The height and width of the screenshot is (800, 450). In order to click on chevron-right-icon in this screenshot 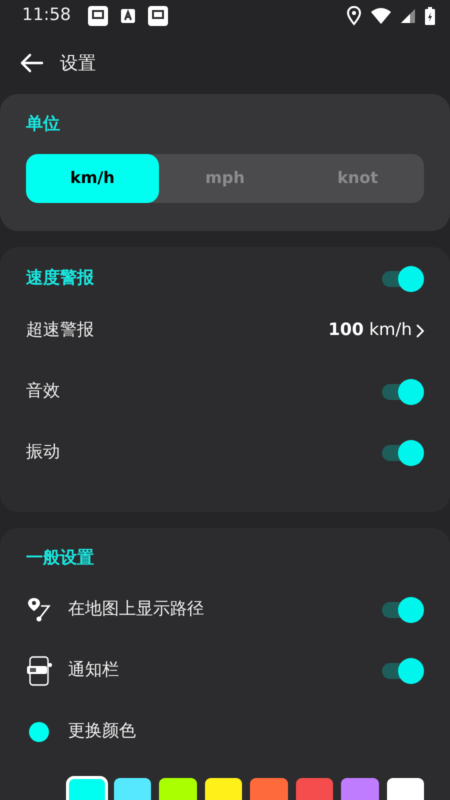, I will do `click(420, 331)`.